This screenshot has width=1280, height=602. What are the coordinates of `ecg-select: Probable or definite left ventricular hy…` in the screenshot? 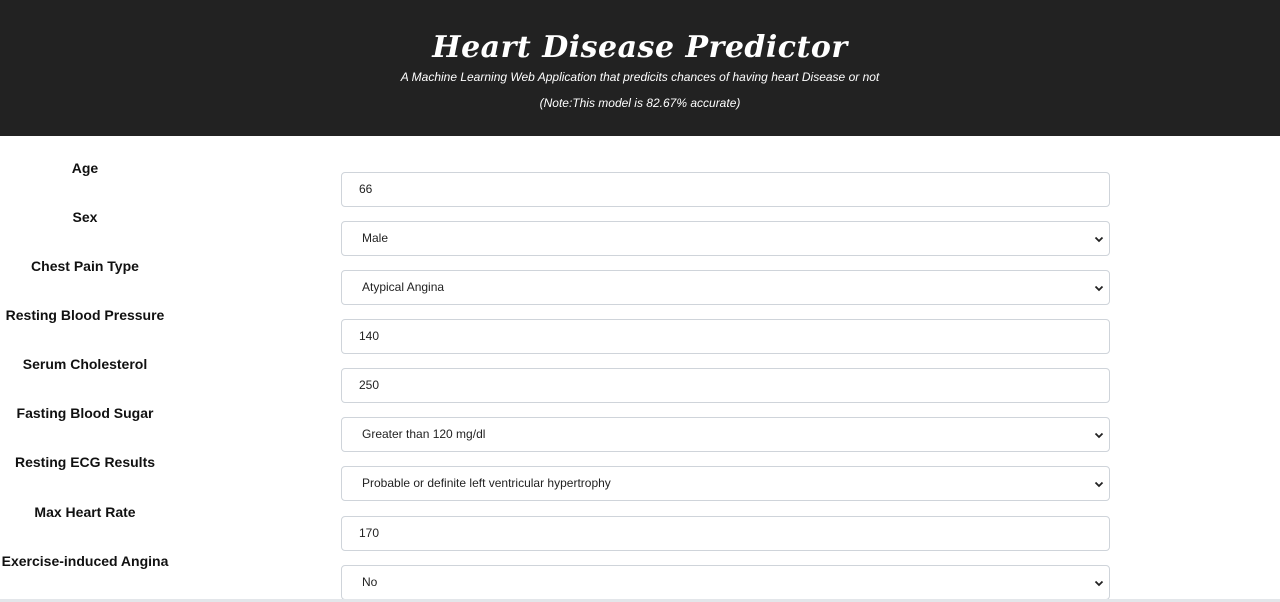 It's located at (725, 483).